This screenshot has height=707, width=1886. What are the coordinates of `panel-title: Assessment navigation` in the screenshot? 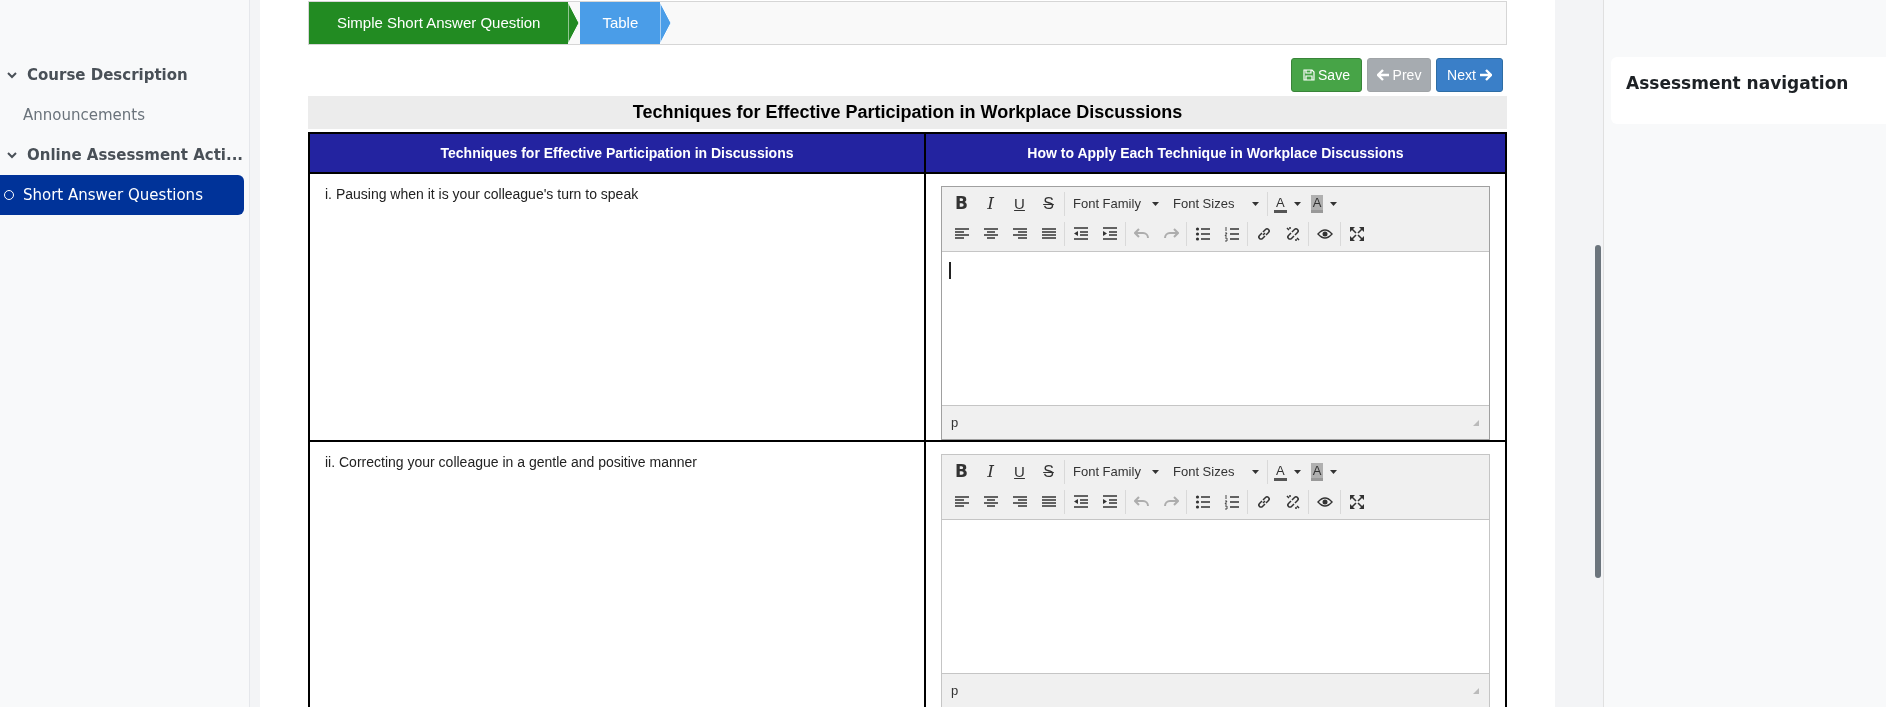 It's located at (1737, 83).